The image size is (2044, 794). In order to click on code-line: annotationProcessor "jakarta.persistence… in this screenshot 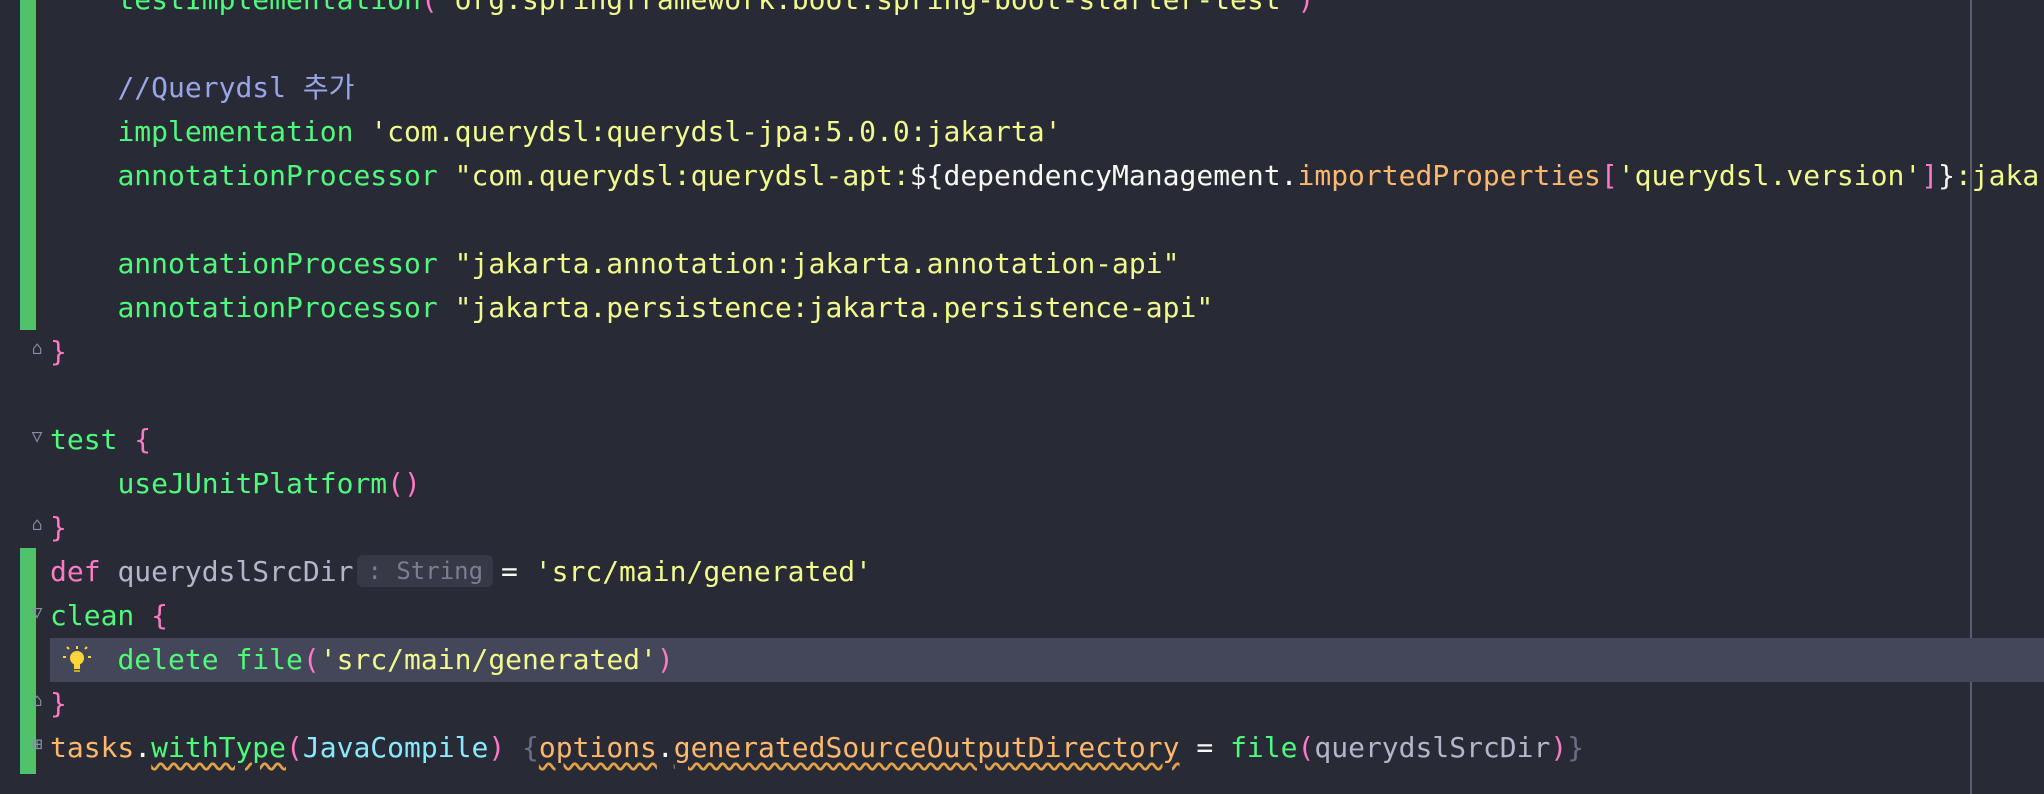, I will do `click(1047, 308)`.